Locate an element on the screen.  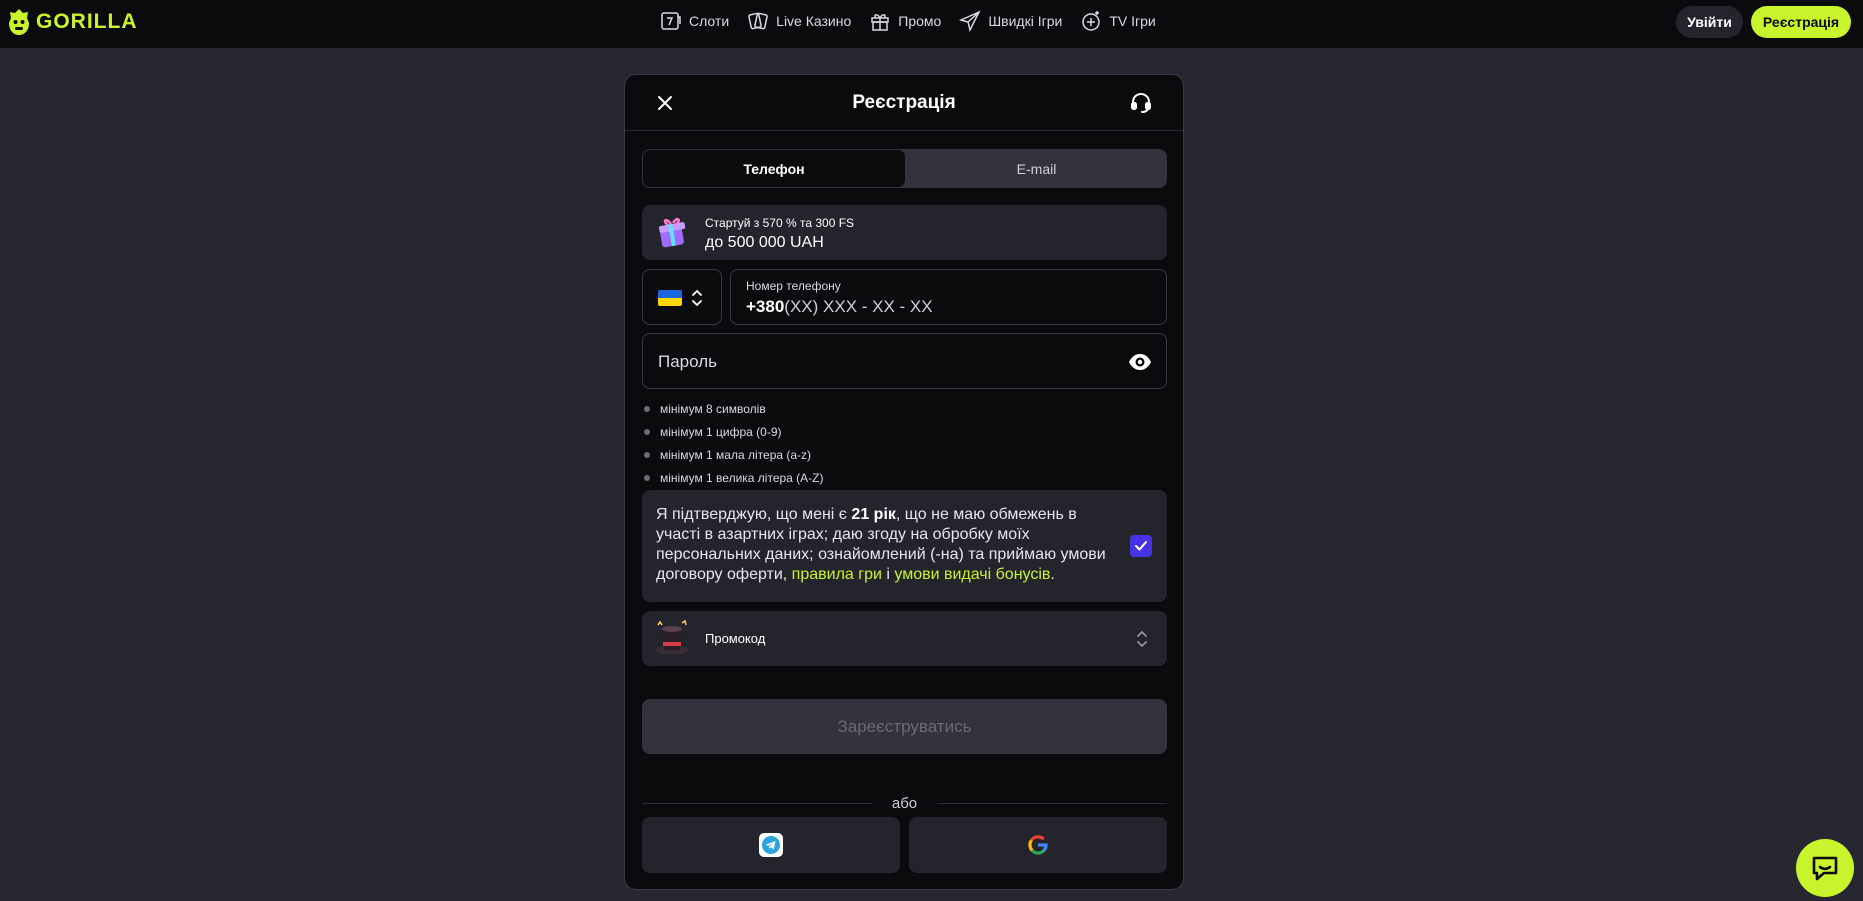
google-login-button is located at coordinates (1038, 845).